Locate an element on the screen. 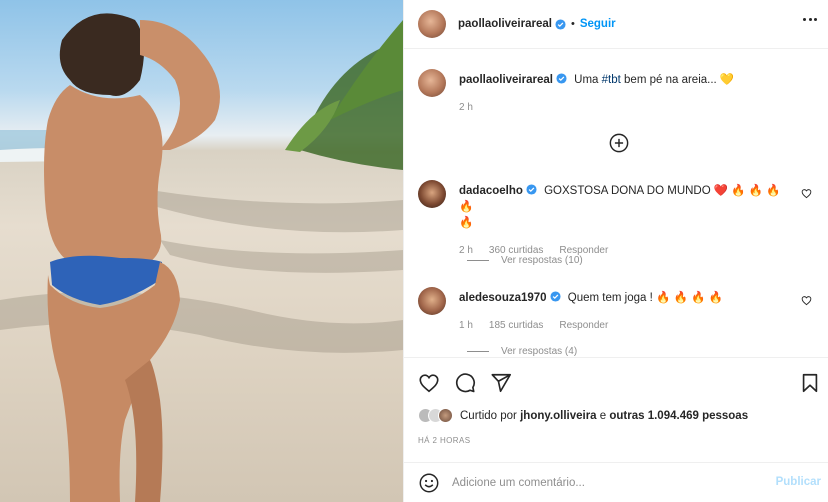  likes-middle: e is located at coordinates (603, 415).